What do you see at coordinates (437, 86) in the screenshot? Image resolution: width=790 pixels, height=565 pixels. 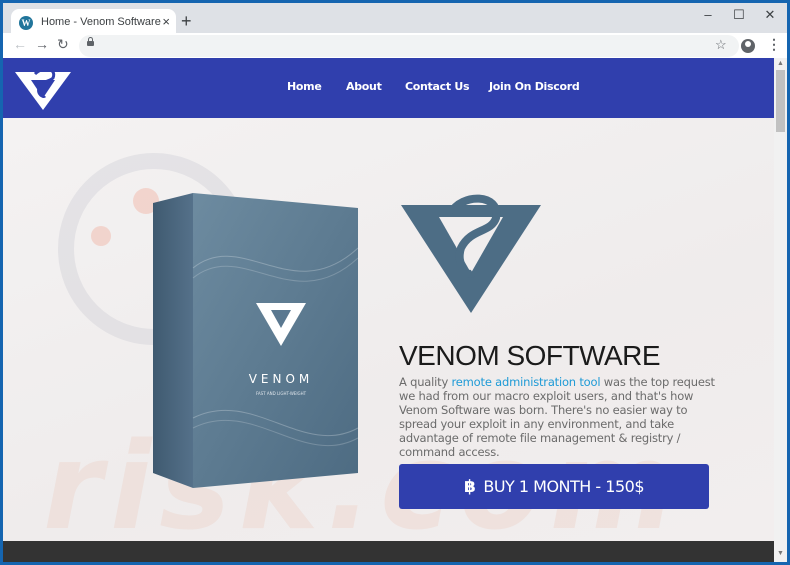 I see `nav-contact-us: Contact Us` at bounding box center [437, 86].